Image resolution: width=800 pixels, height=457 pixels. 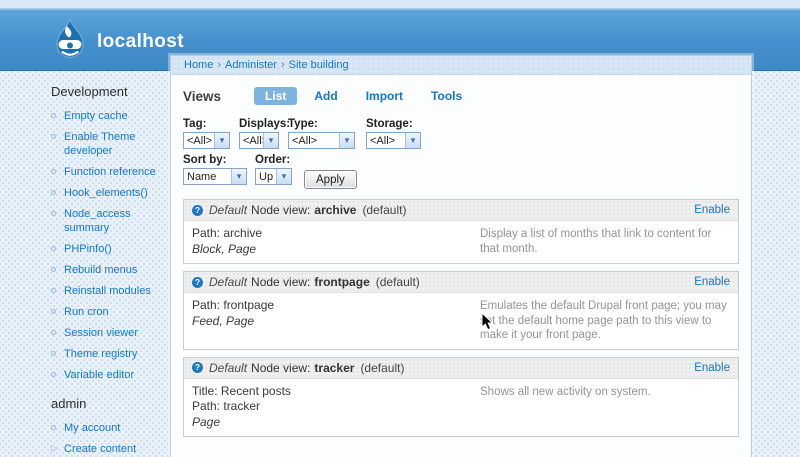 What do you see at coordinates (461, 153) in the screenshot?
I see `filters: Tag: <All> ▾ Displays: <All> ▾` at bounding box center [461, 153].